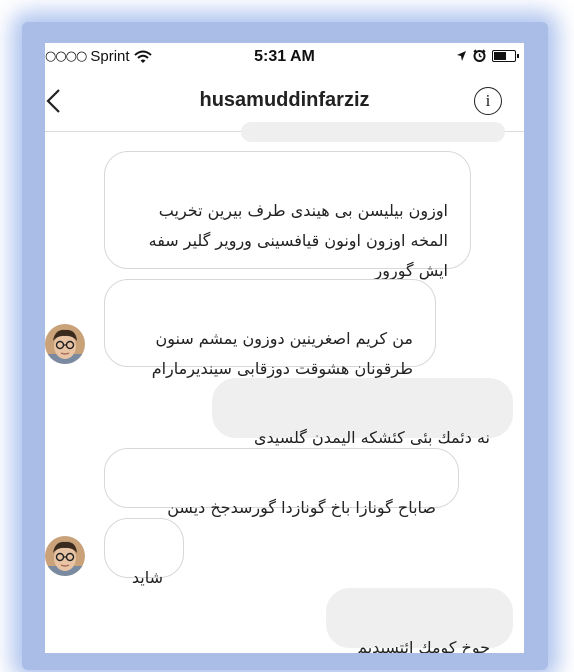 The height and width of the screenshot is (672, 574). I want to click on message-text: صاباح گونازا باخ گونازدا گورسدجخ دیسن, so click(301, 507).